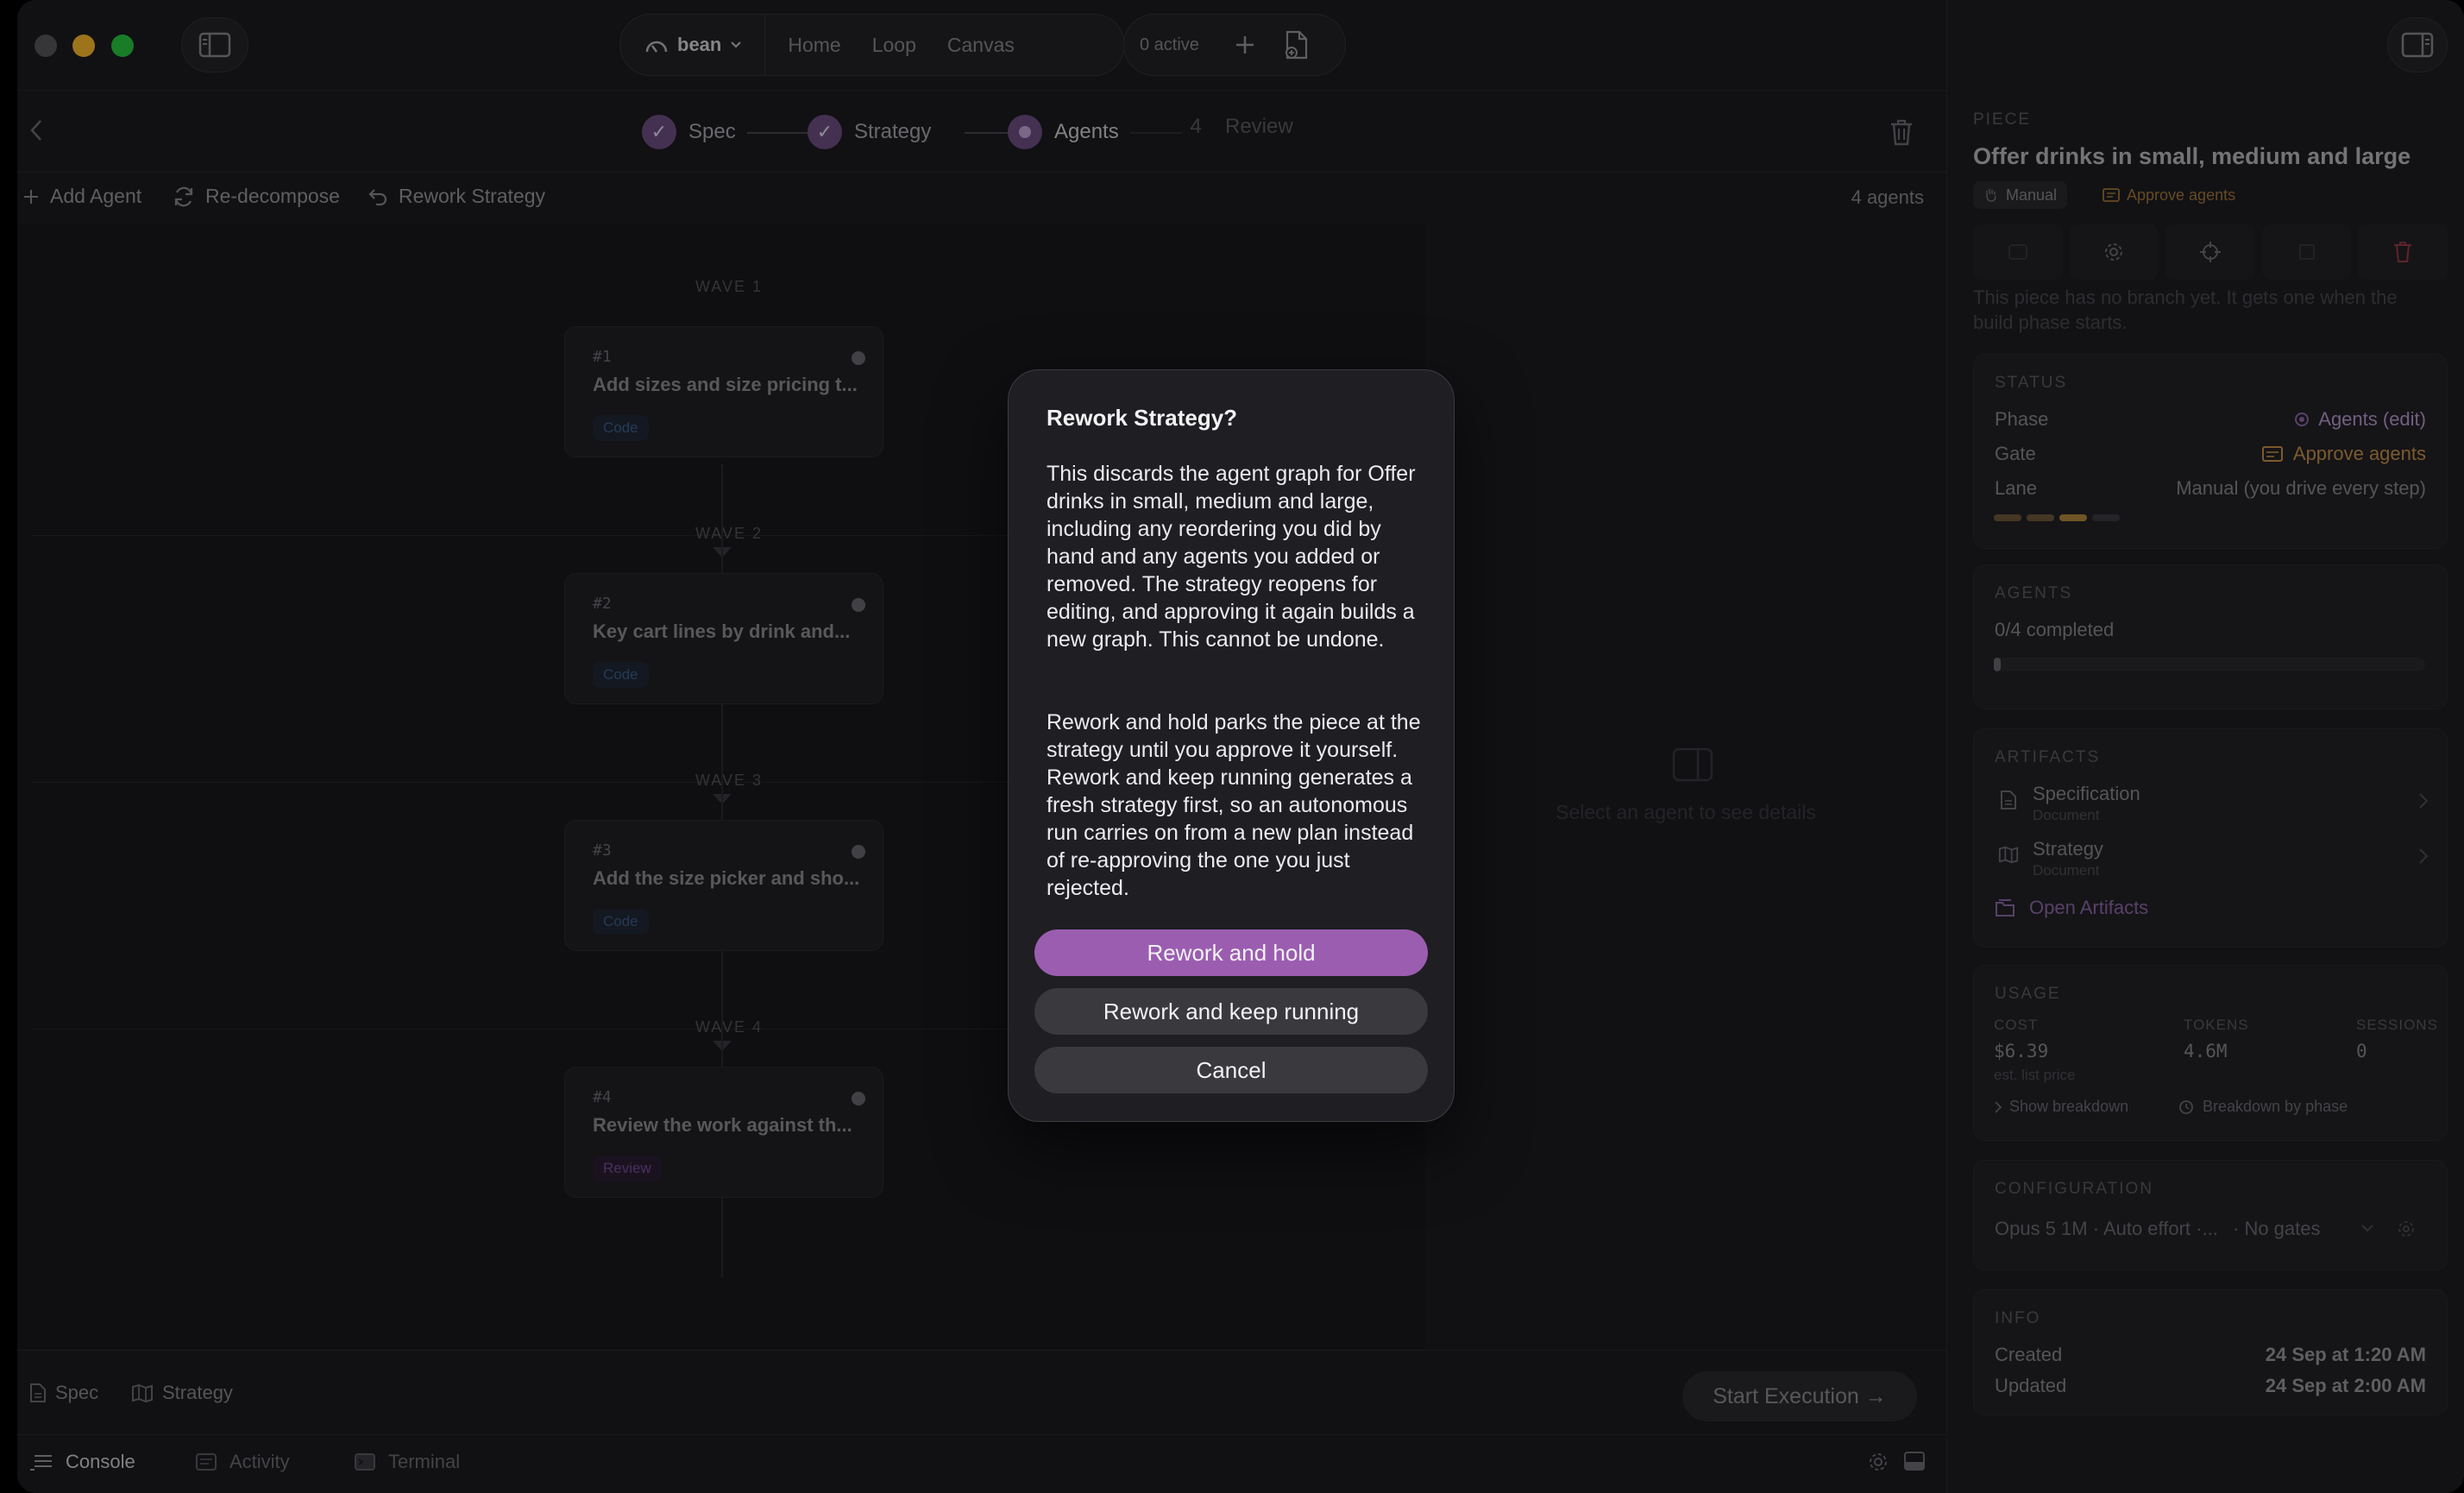 The width and height of the screenshot is (2464, 1493). Describe the element at coordinates (1231, 952) in the screenshot. I see `rework-and-hold-button: Rework and hold` at that location.